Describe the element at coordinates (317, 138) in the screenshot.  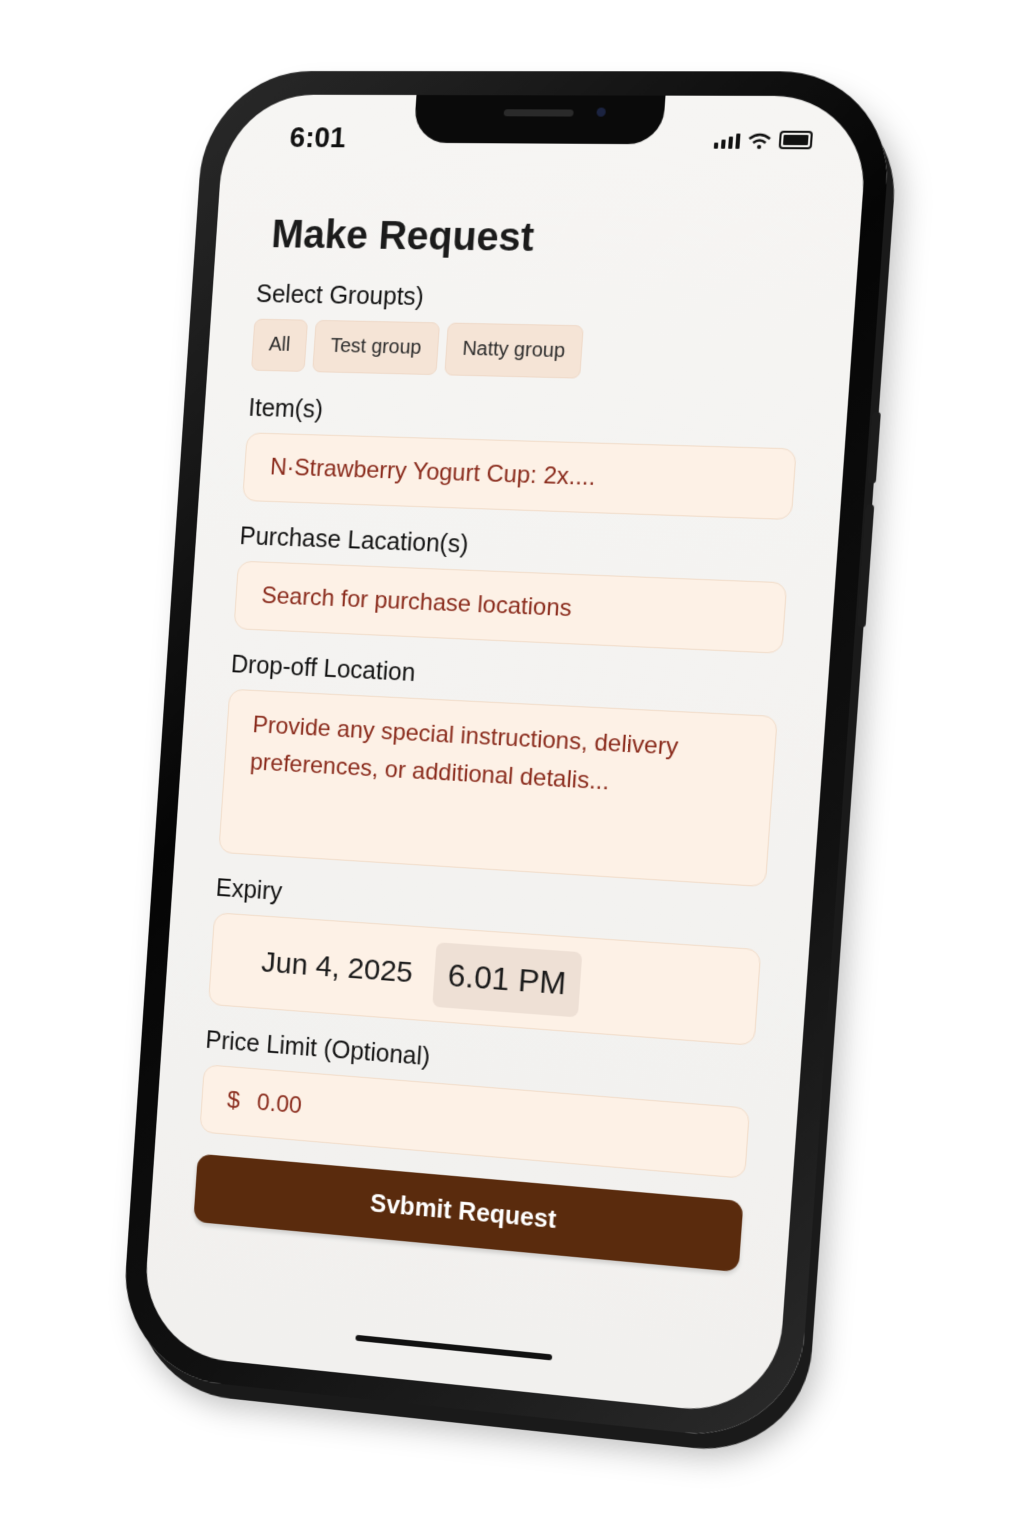
I see `status-time: 6:01` at that location.